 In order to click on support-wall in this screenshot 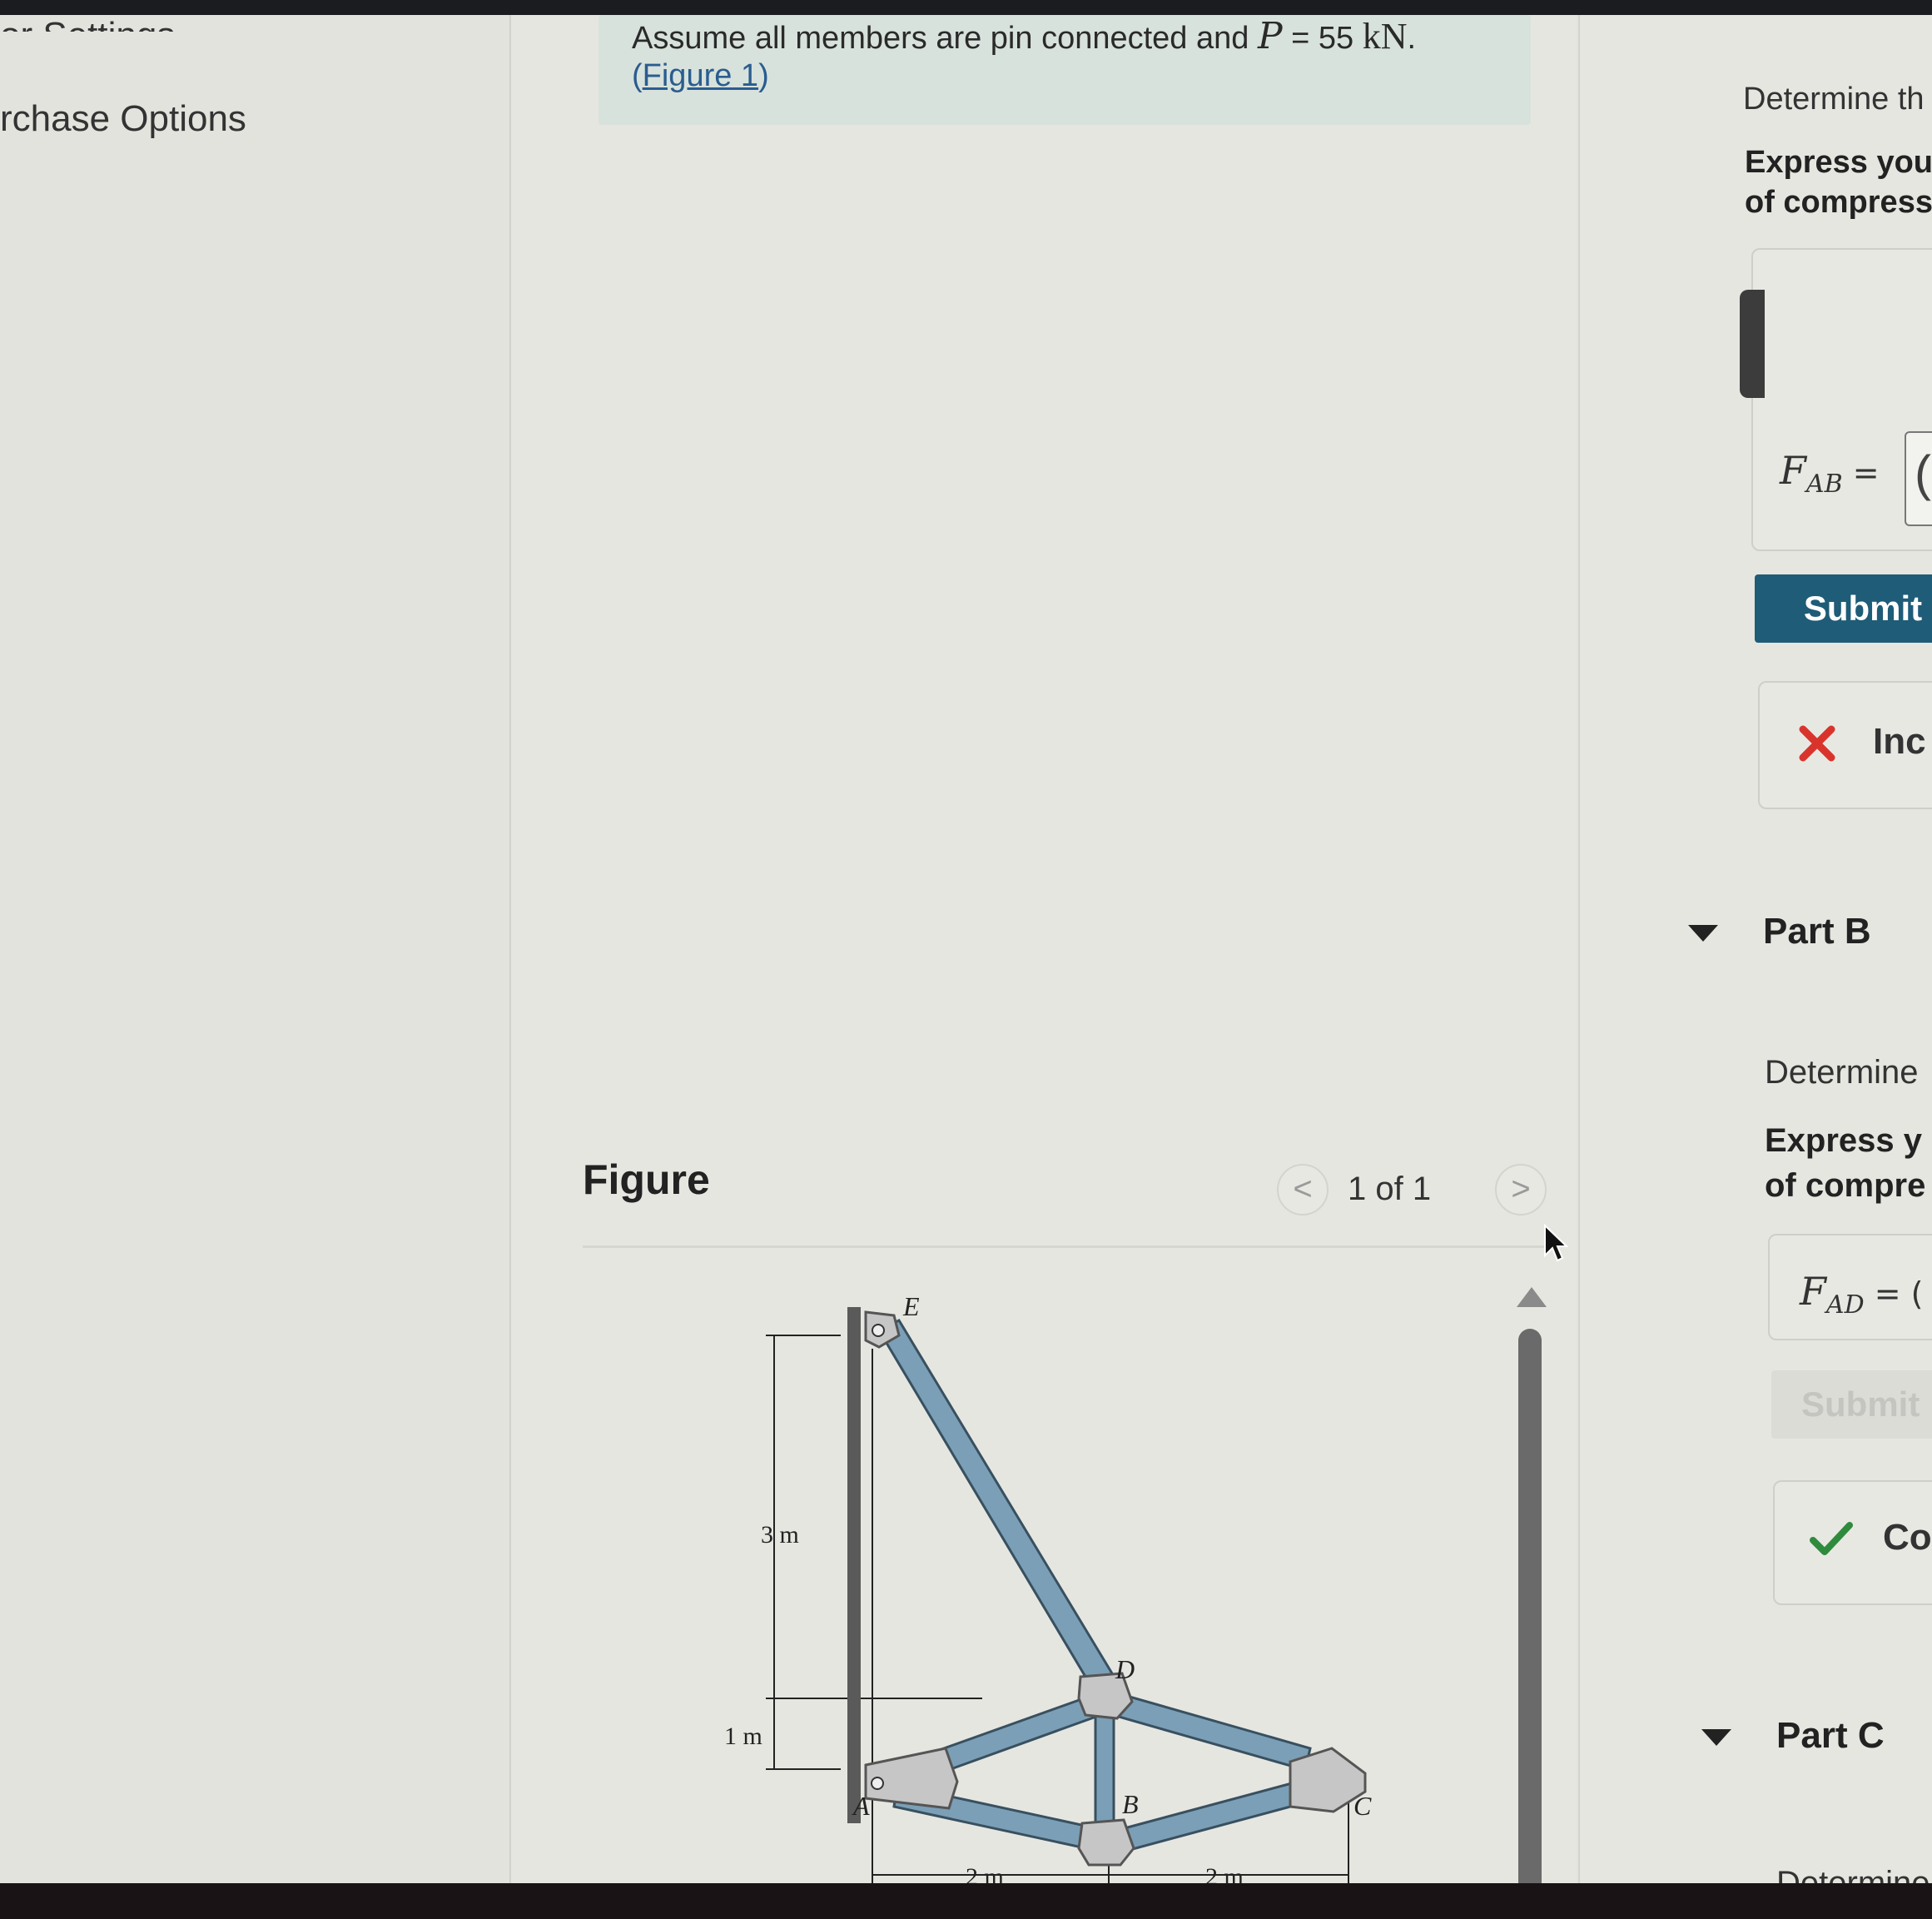, I will do `click(854, 1565)`.